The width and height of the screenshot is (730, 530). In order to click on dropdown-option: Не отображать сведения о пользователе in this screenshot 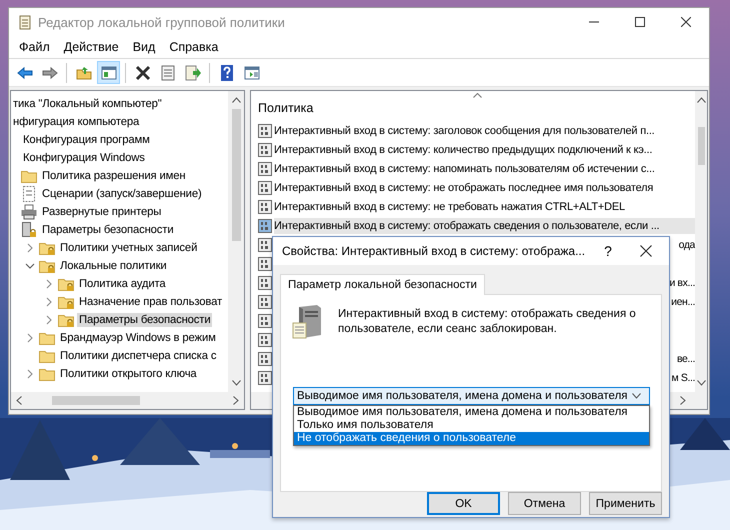, I will do `click(471, 438)`.